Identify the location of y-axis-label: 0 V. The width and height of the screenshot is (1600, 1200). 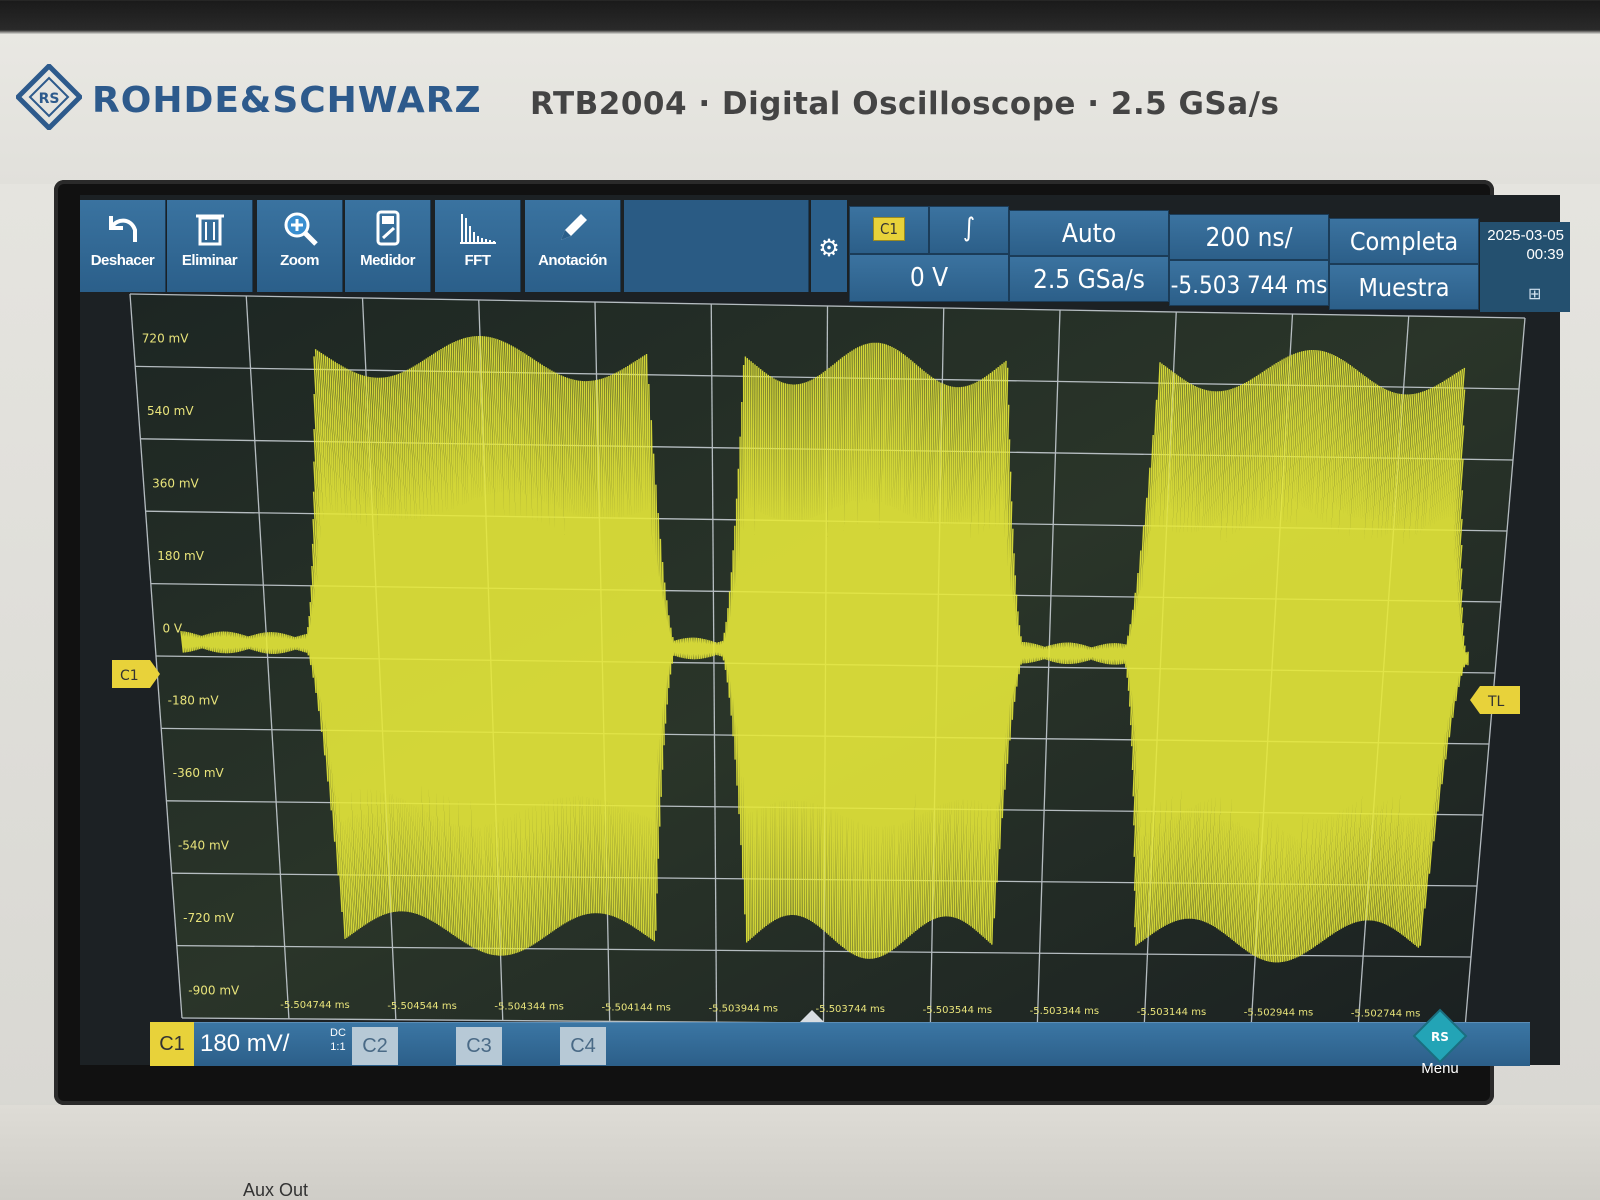
(172, 628).